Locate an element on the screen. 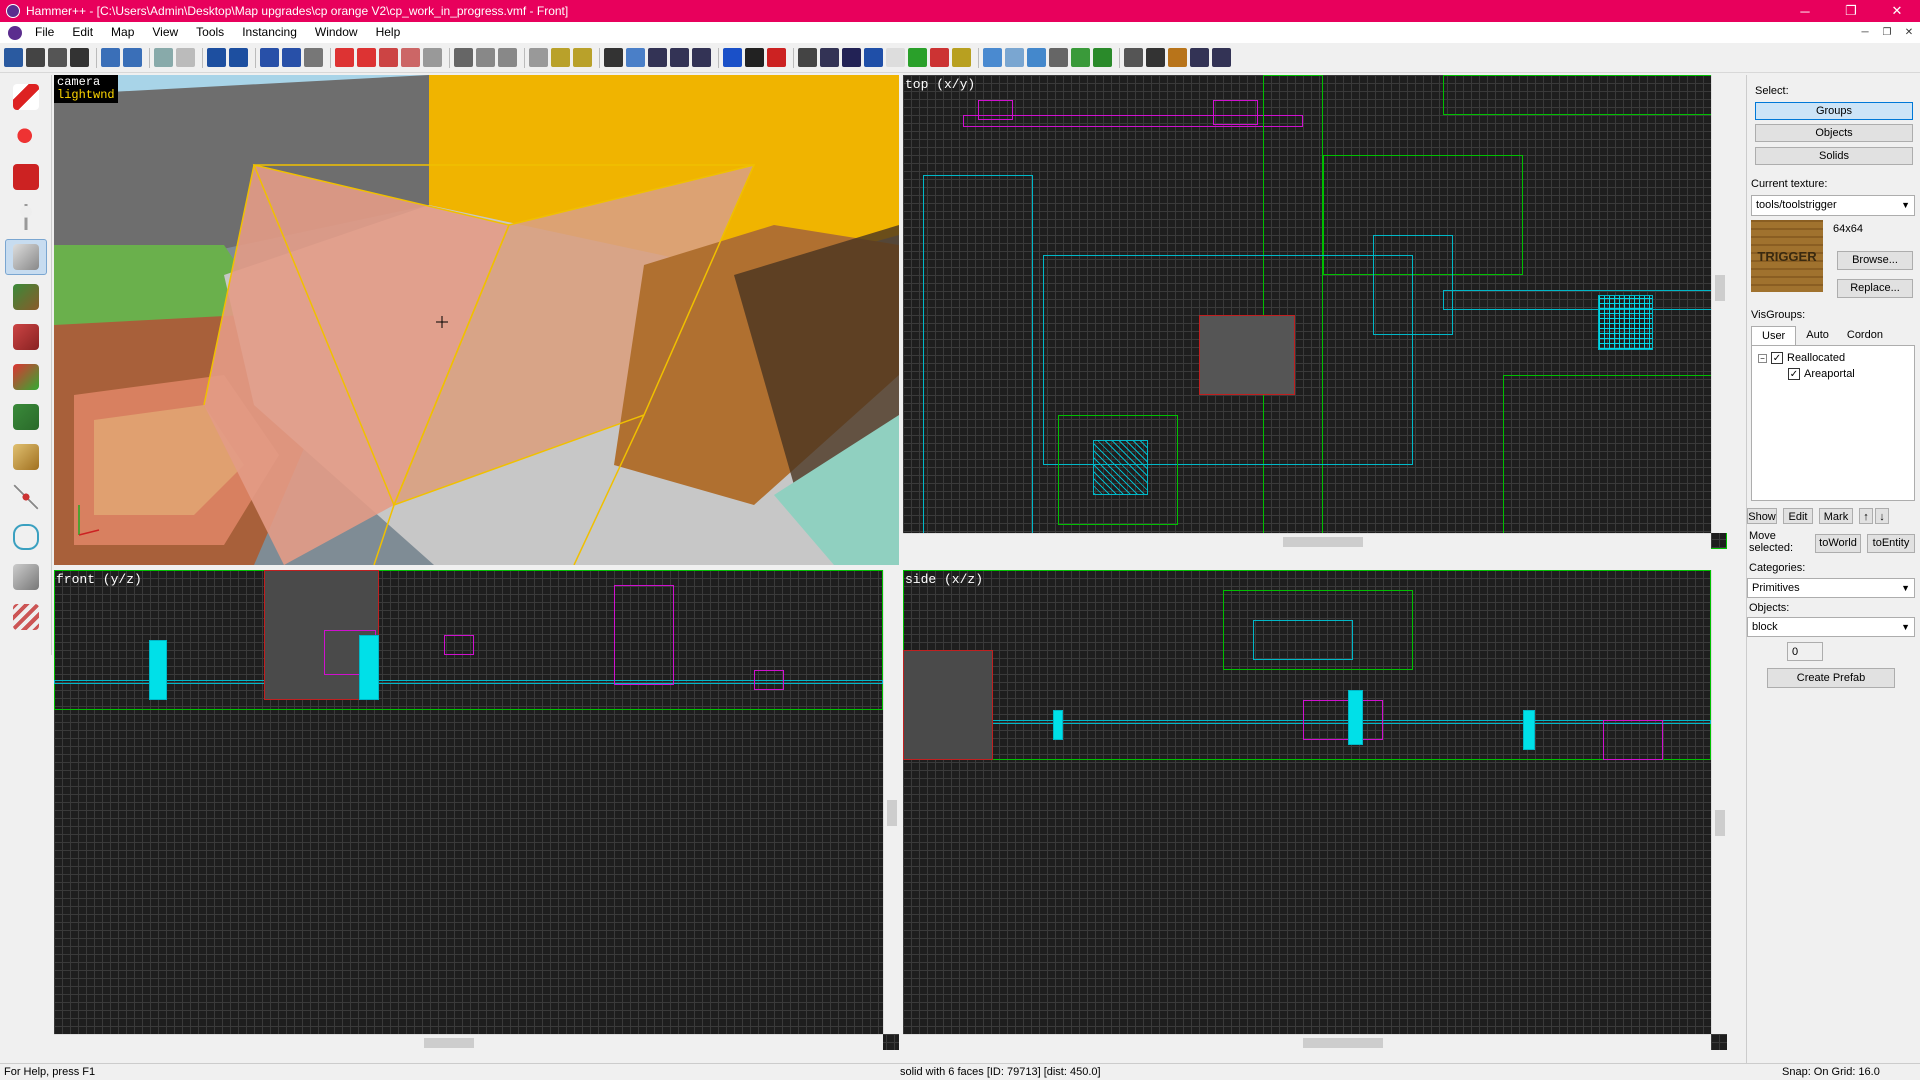 This screenshot has height=1080, width=1920. texture-tool-button is located at coordinates (26, 297).